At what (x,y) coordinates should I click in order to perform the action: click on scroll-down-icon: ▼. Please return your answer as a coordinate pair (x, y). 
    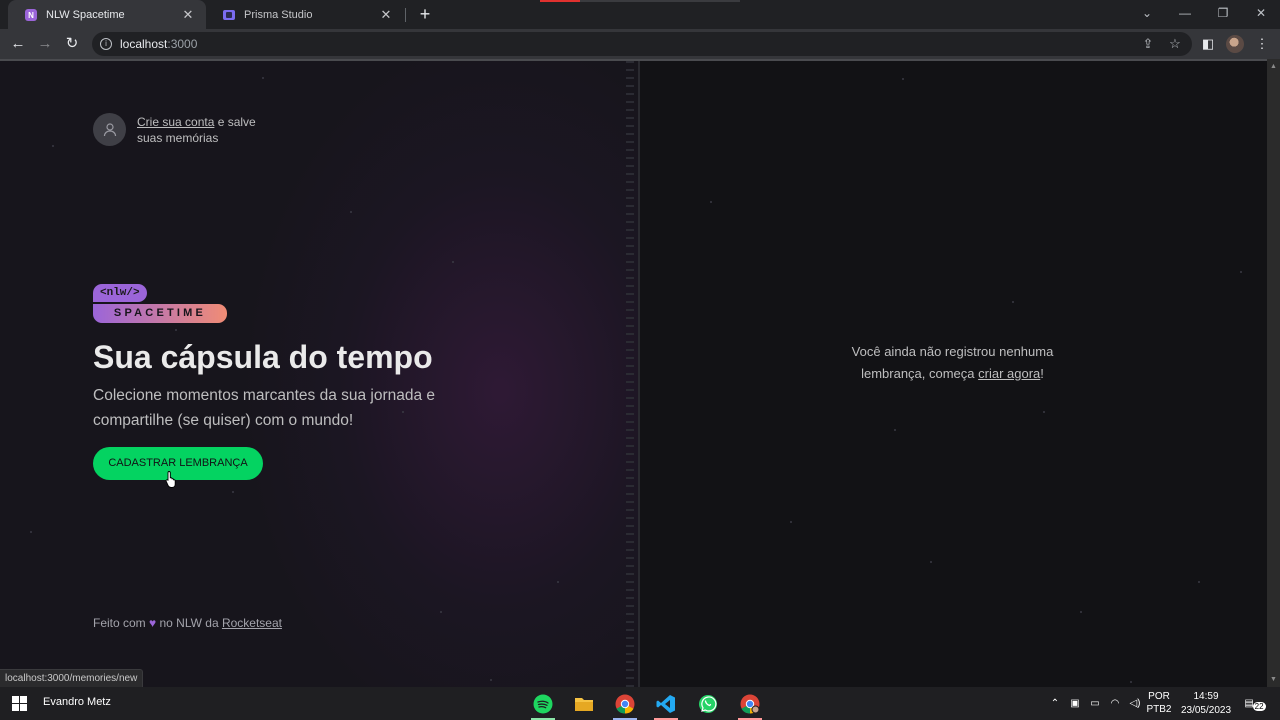
    Looking at the image, I should click on (1273, 679).